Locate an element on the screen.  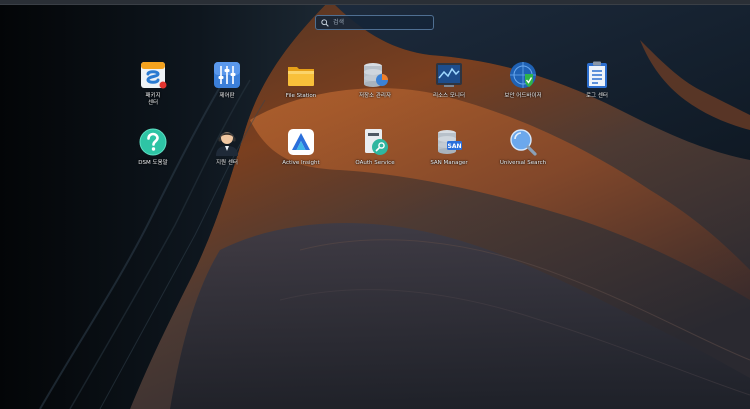
search-box is located at coordinates (374, 22).